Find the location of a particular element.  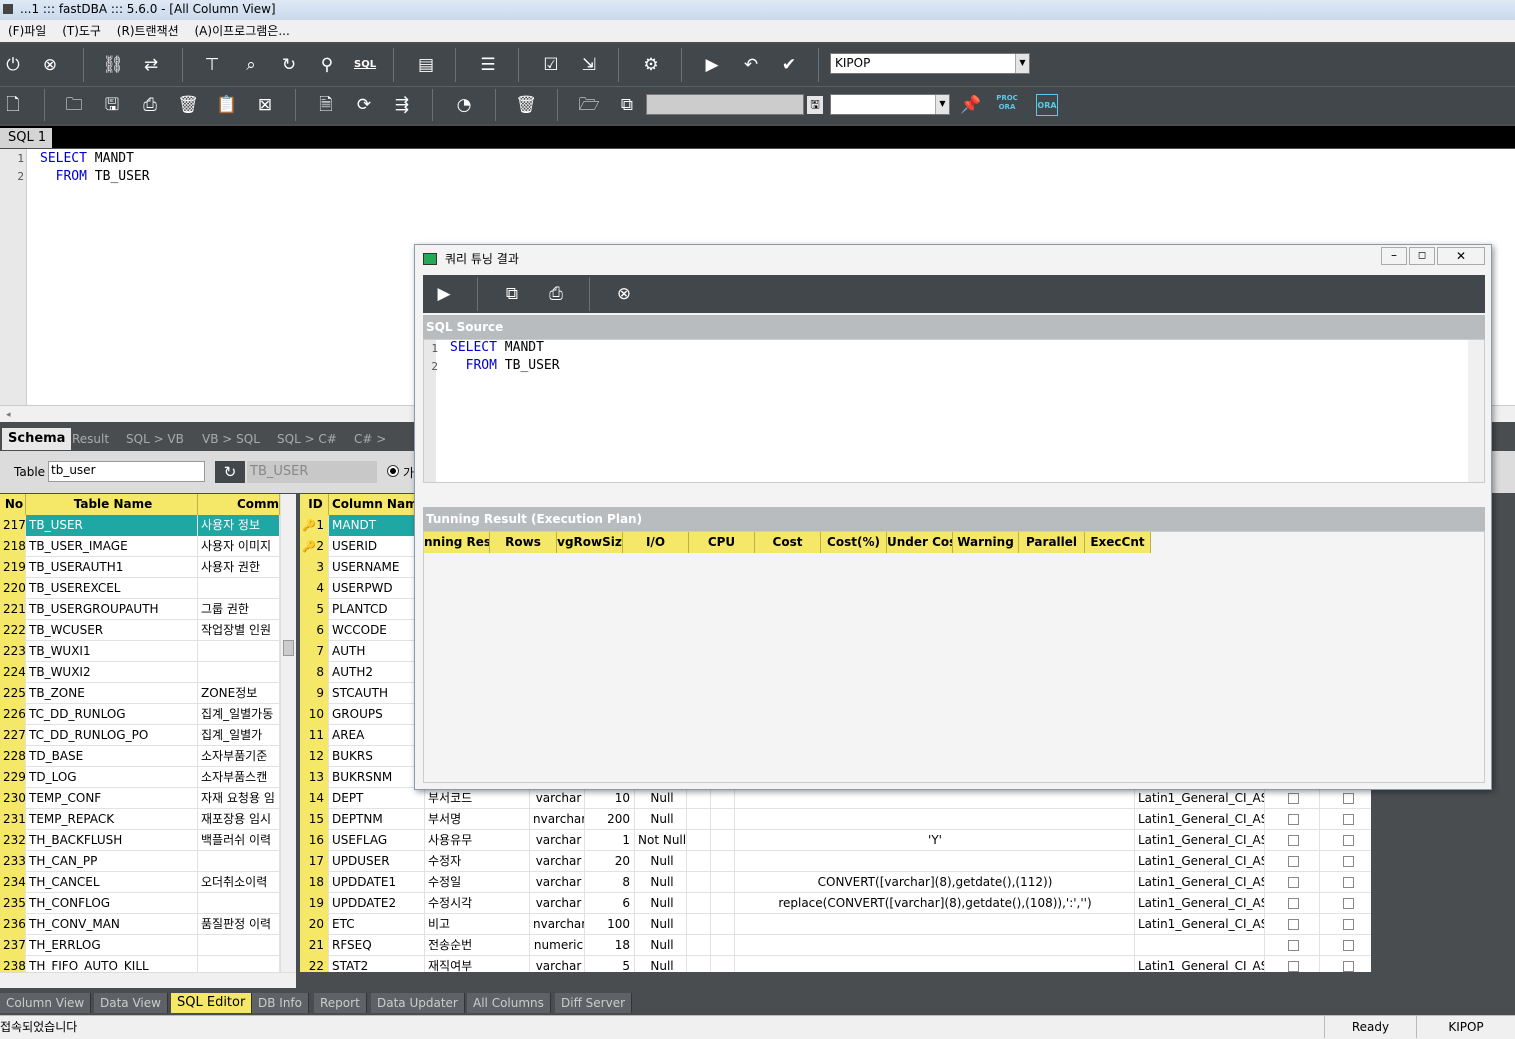

table-row: 224 TB_WUXI2 is located at coordinates (140, 672).